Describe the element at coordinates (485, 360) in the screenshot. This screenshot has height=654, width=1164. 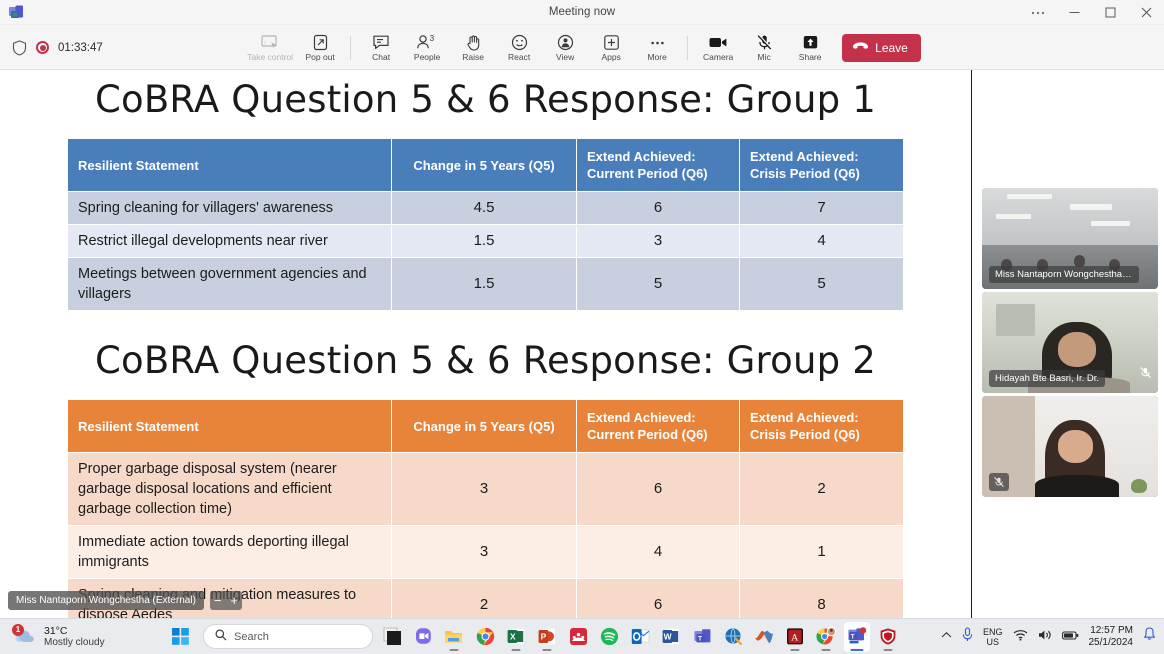
I see `slide-2-title: CoBRA Question 5 & 6 Response: Group 2` at that location.